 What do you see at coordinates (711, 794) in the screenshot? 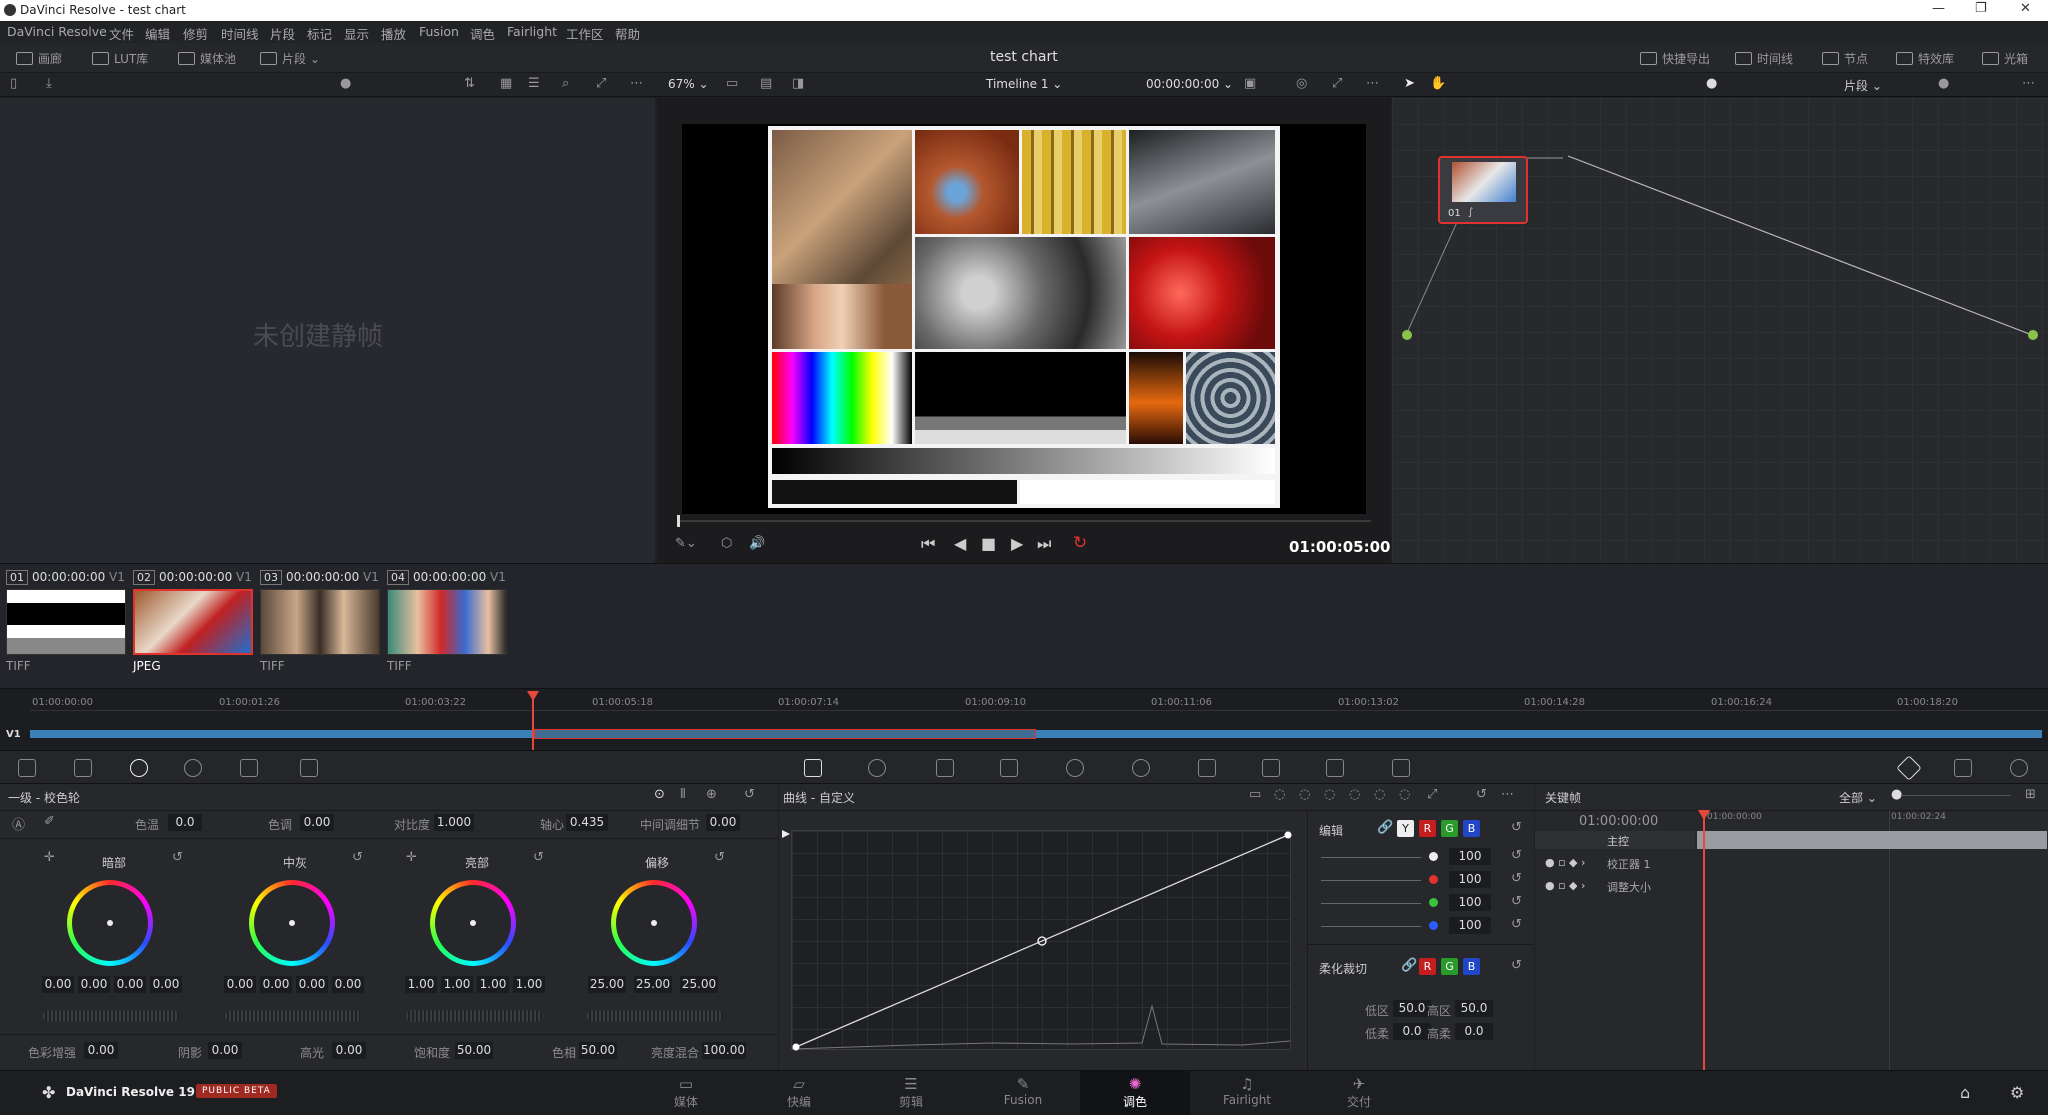
I see `log-mode-icon: ⊕` at bounding box center [711, 794].